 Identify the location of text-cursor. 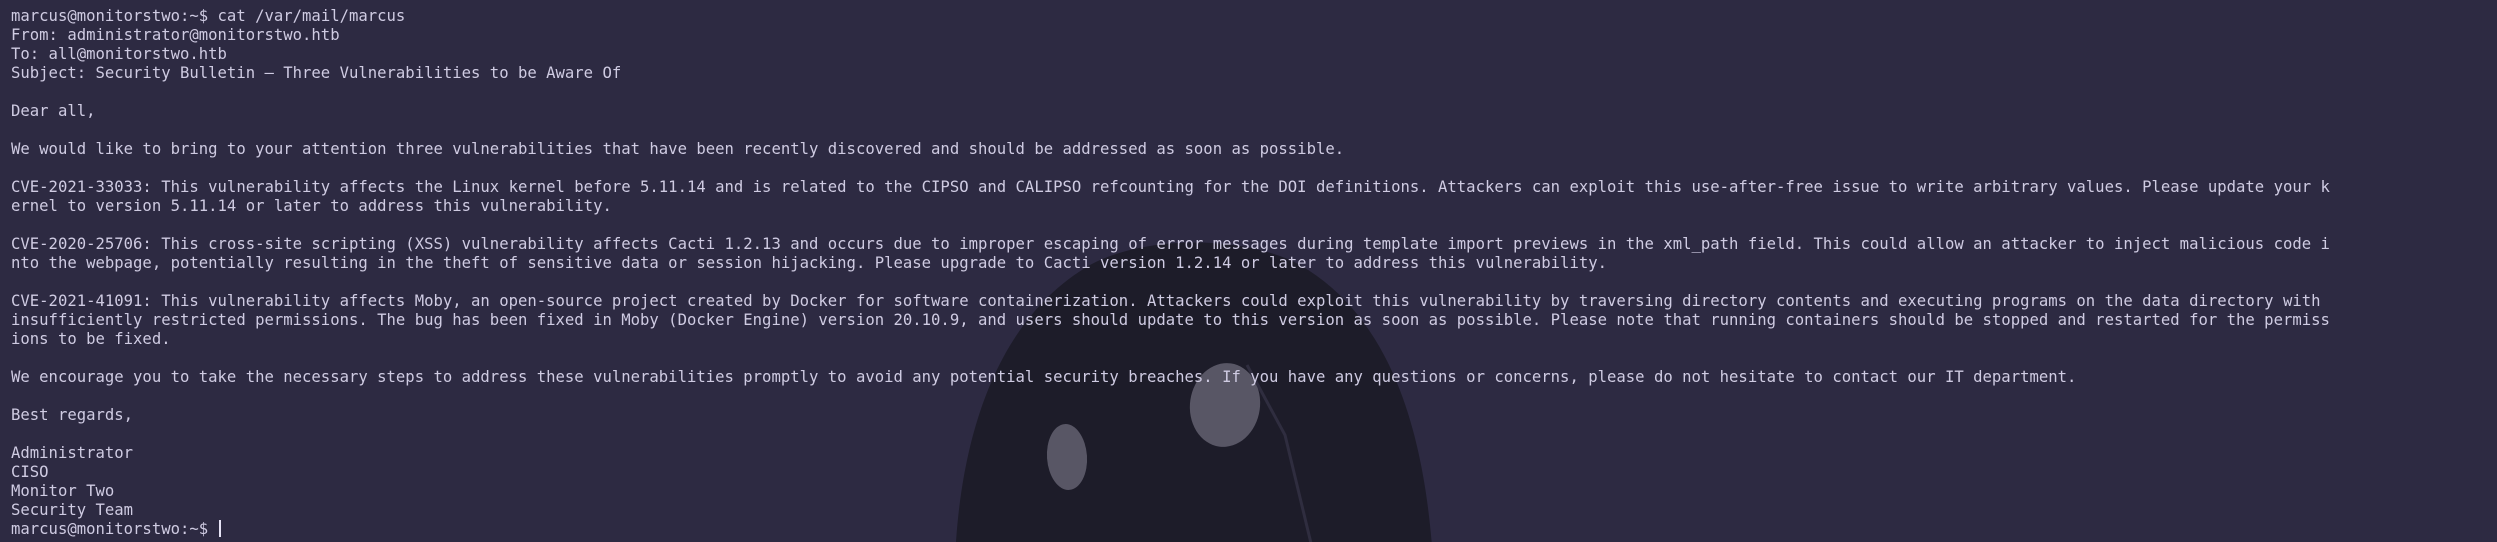
(219, 528).